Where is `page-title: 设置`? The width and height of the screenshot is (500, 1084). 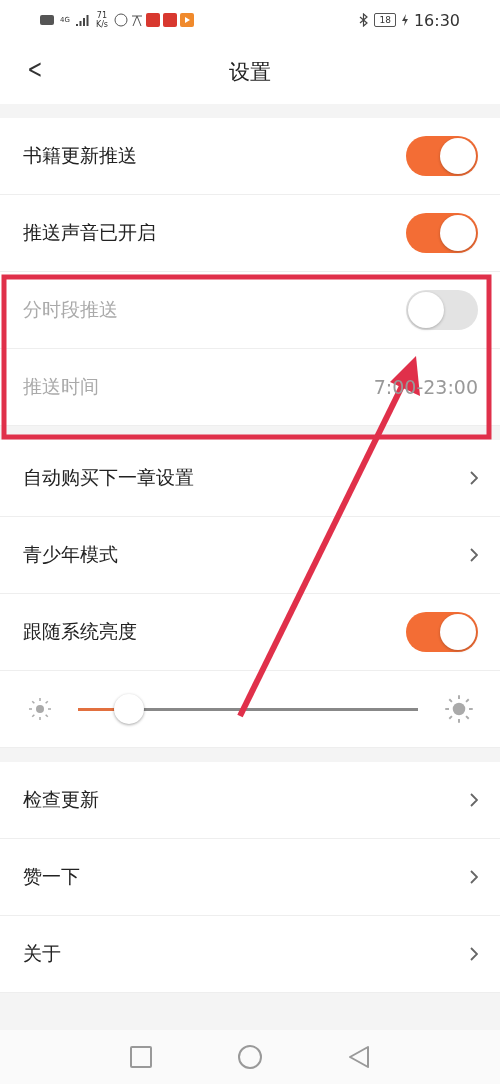 page-title: 设置 is located at coordinates (250, 72).